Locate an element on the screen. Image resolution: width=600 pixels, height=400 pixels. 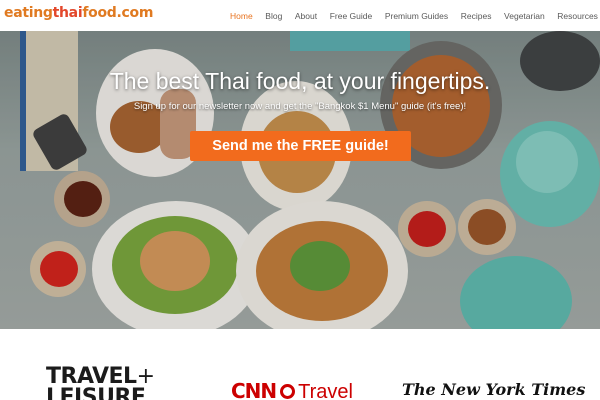
nyt-logo: The New York Times is located at coordinates (494, 389).